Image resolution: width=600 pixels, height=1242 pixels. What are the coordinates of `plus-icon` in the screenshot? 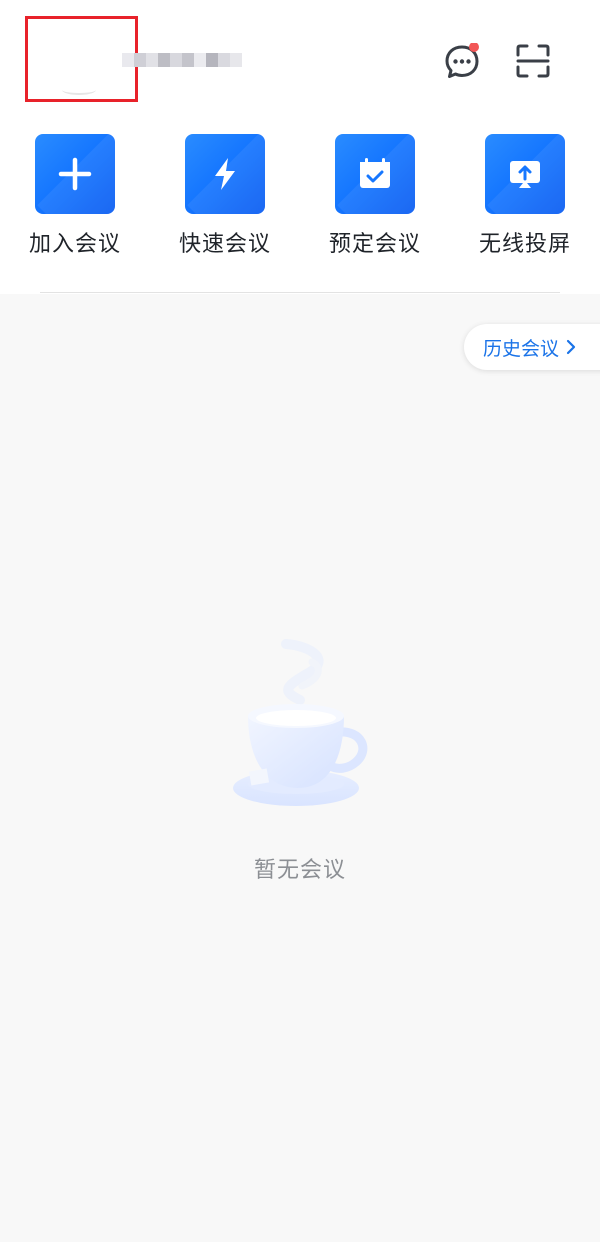 It's located at (75, 174).